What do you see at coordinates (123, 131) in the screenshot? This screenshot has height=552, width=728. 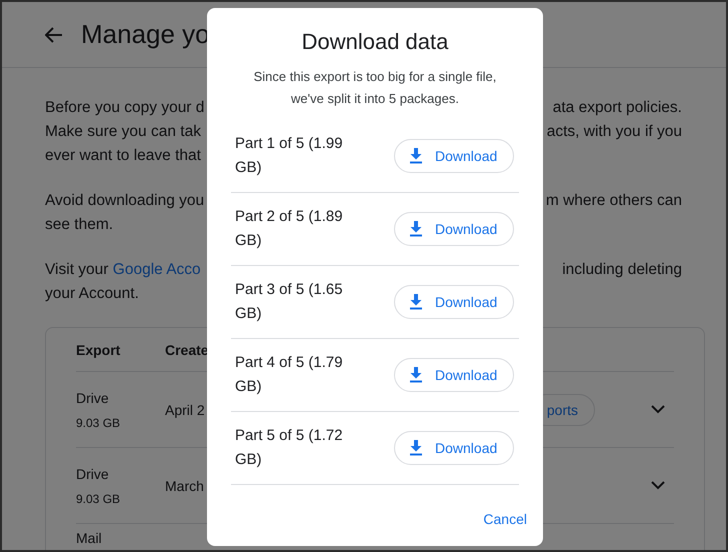 I see `paragraph-text: Make sure you can tak` at bounding box center [123, 131].